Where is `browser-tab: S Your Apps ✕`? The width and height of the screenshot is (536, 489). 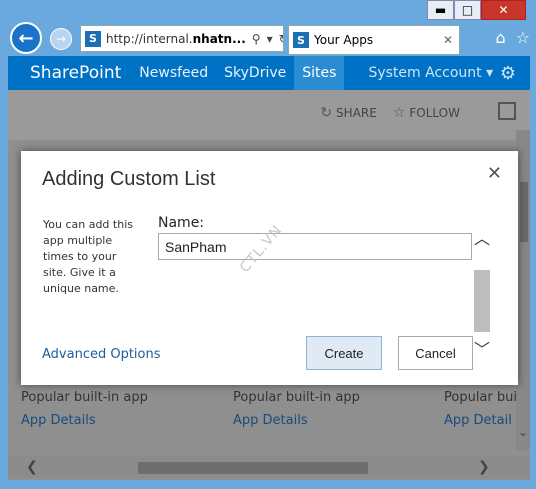 browser-tab: S Your Apps ✕ is located at coordinates (374, 40).